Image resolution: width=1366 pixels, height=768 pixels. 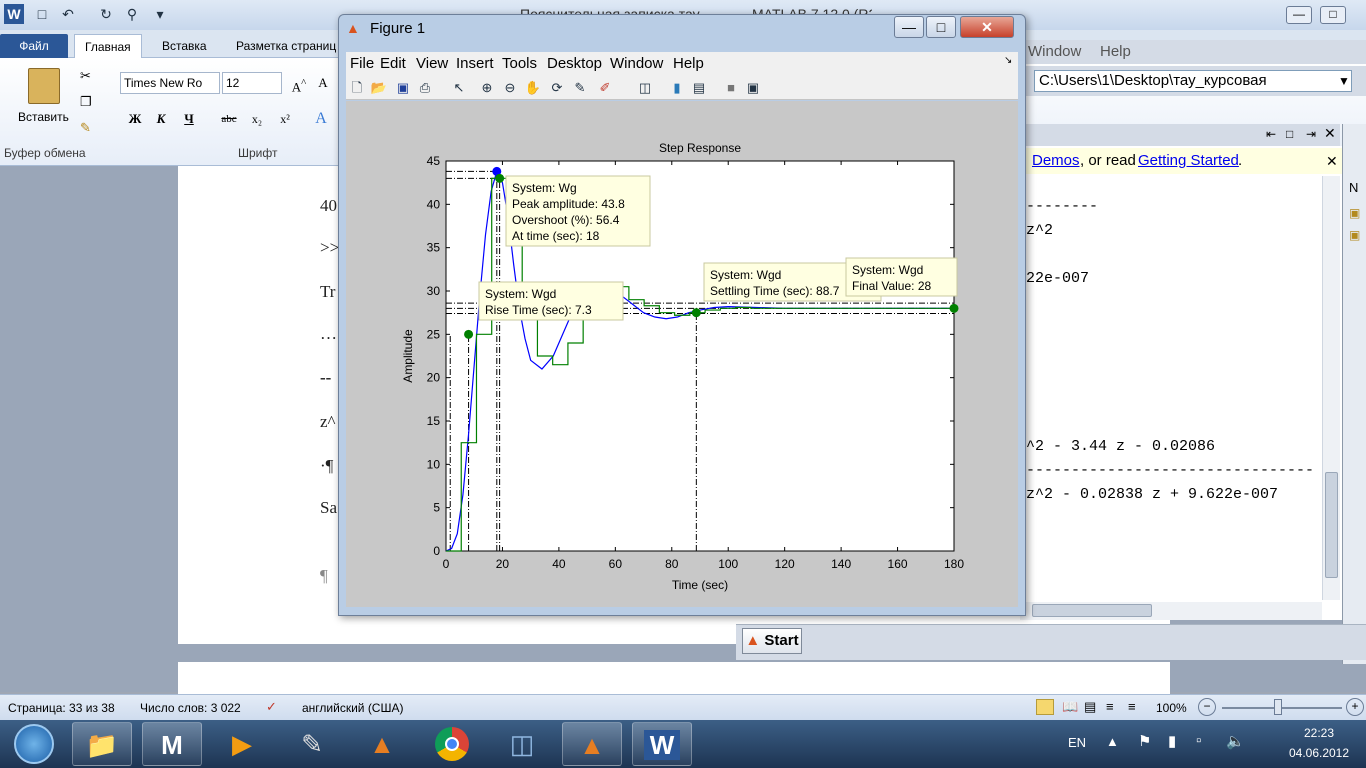 I want to click on zoom-slider, so click(x=1282, y=708).